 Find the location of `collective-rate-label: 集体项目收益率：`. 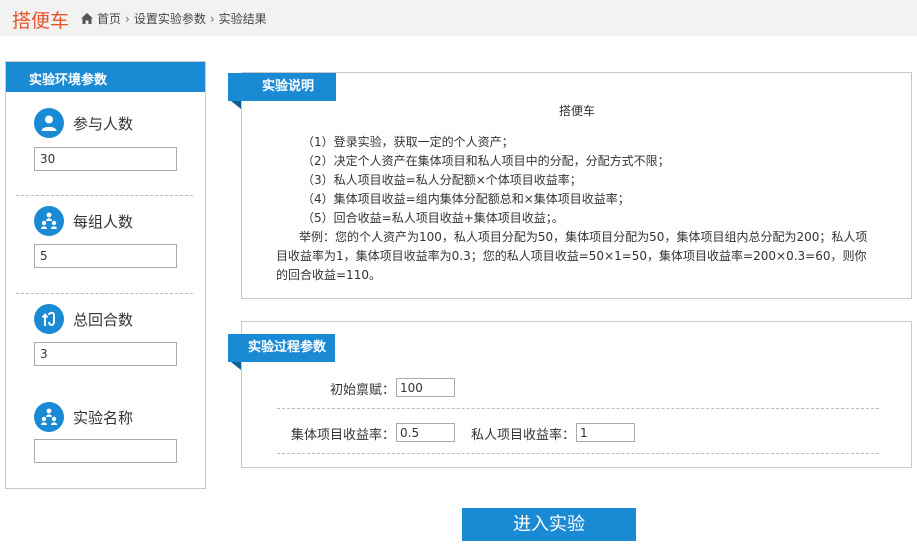

collective-rate-label: 集体项目收益率： is located at coordinates (342, 435).